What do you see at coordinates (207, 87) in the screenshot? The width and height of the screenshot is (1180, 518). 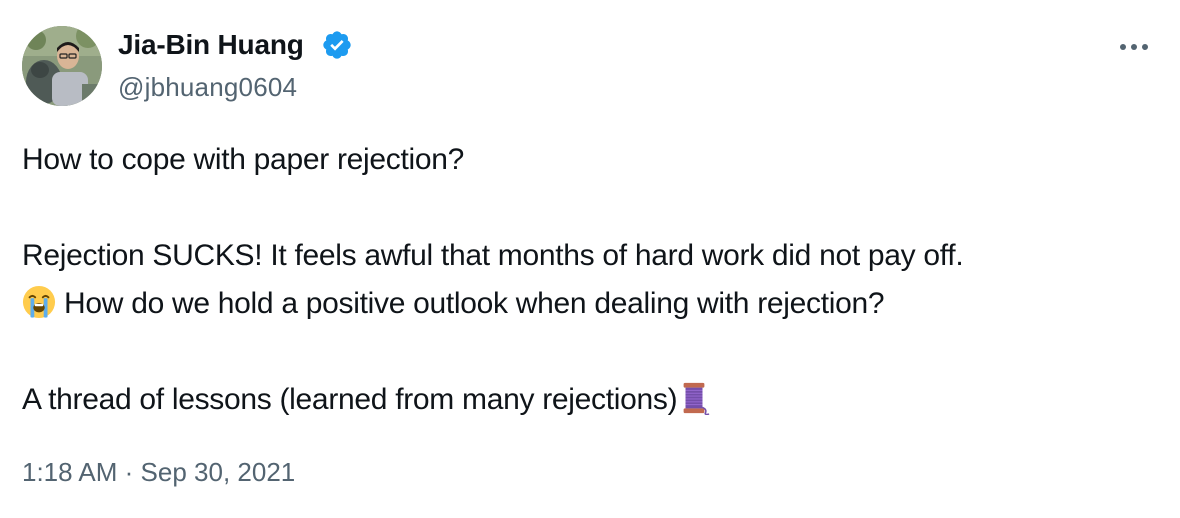 I see `user-handle: @jbhuang0604` at bounding box center [207, 87].